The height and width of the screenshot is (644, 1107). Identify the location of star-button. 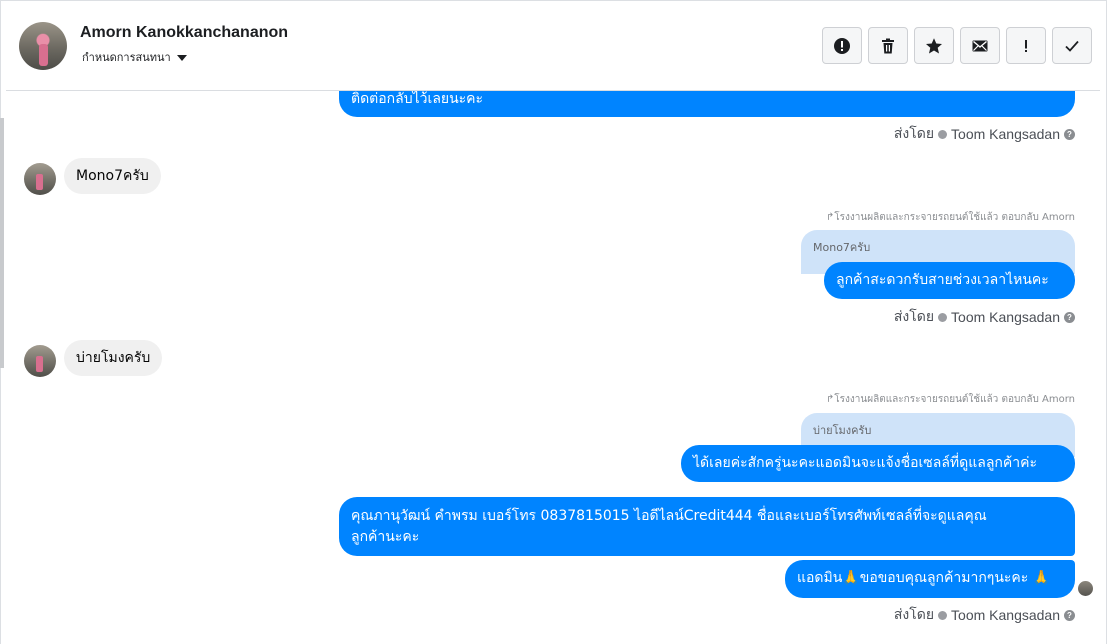
(934, 45).